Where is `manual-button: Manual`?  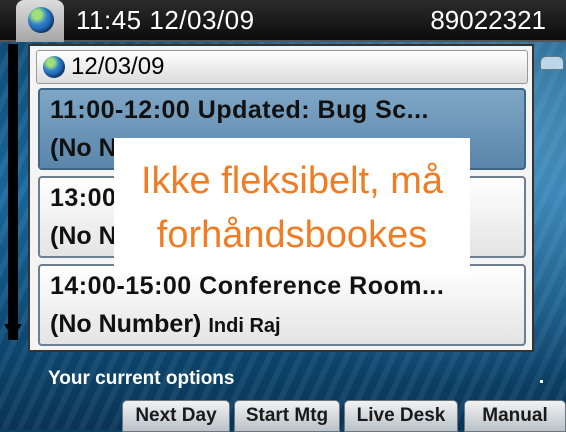 manual-button: Manual is located at coordinates (515, 416).